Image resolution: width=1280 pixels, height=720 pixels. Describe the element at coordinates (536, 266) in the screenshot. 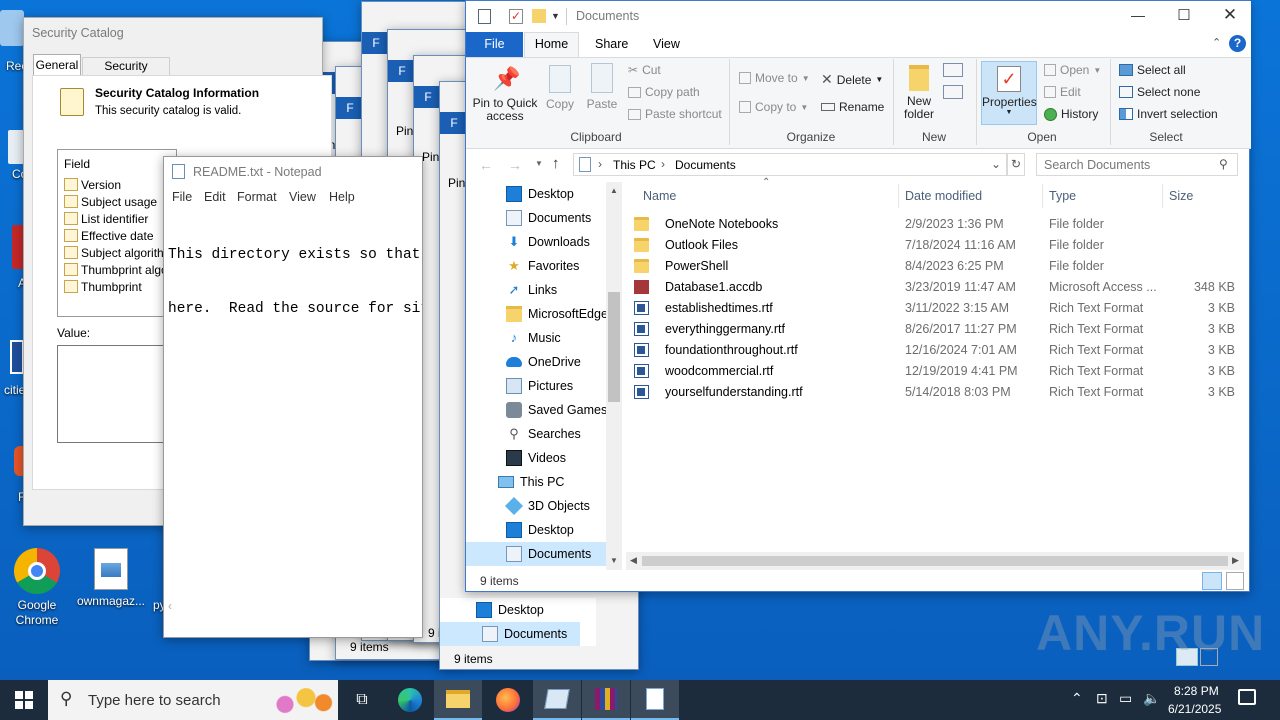

I see `nav-item-favorites: ★ Favorites` at that location.